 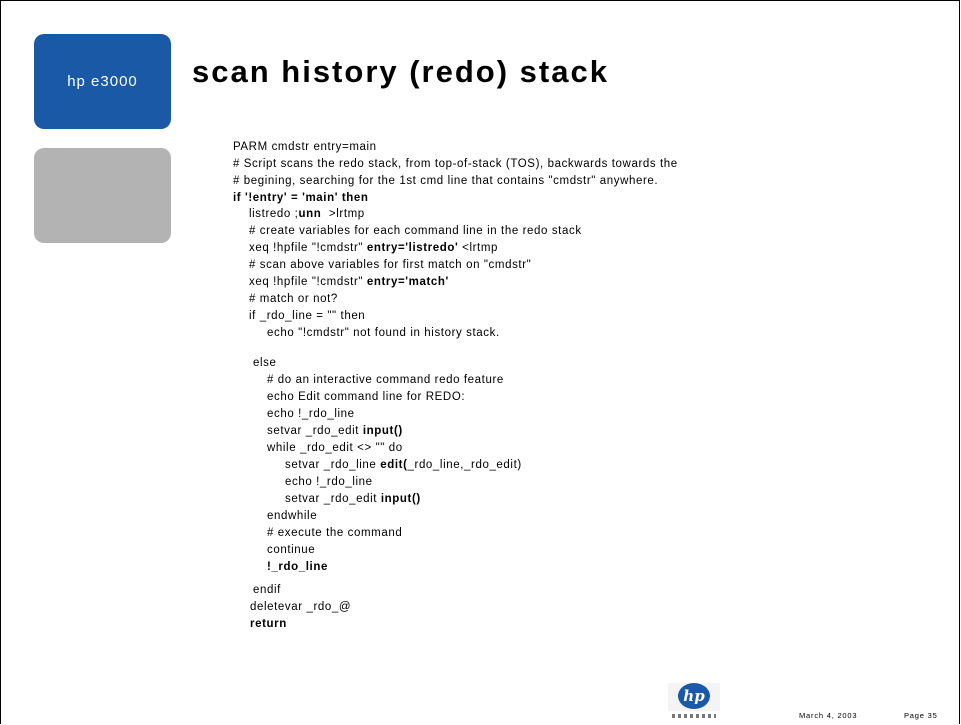 What do you see at coordinates (394, 465) in the screenshot?
I see `code-keyword: edit(` at bounding box center [394, 465].